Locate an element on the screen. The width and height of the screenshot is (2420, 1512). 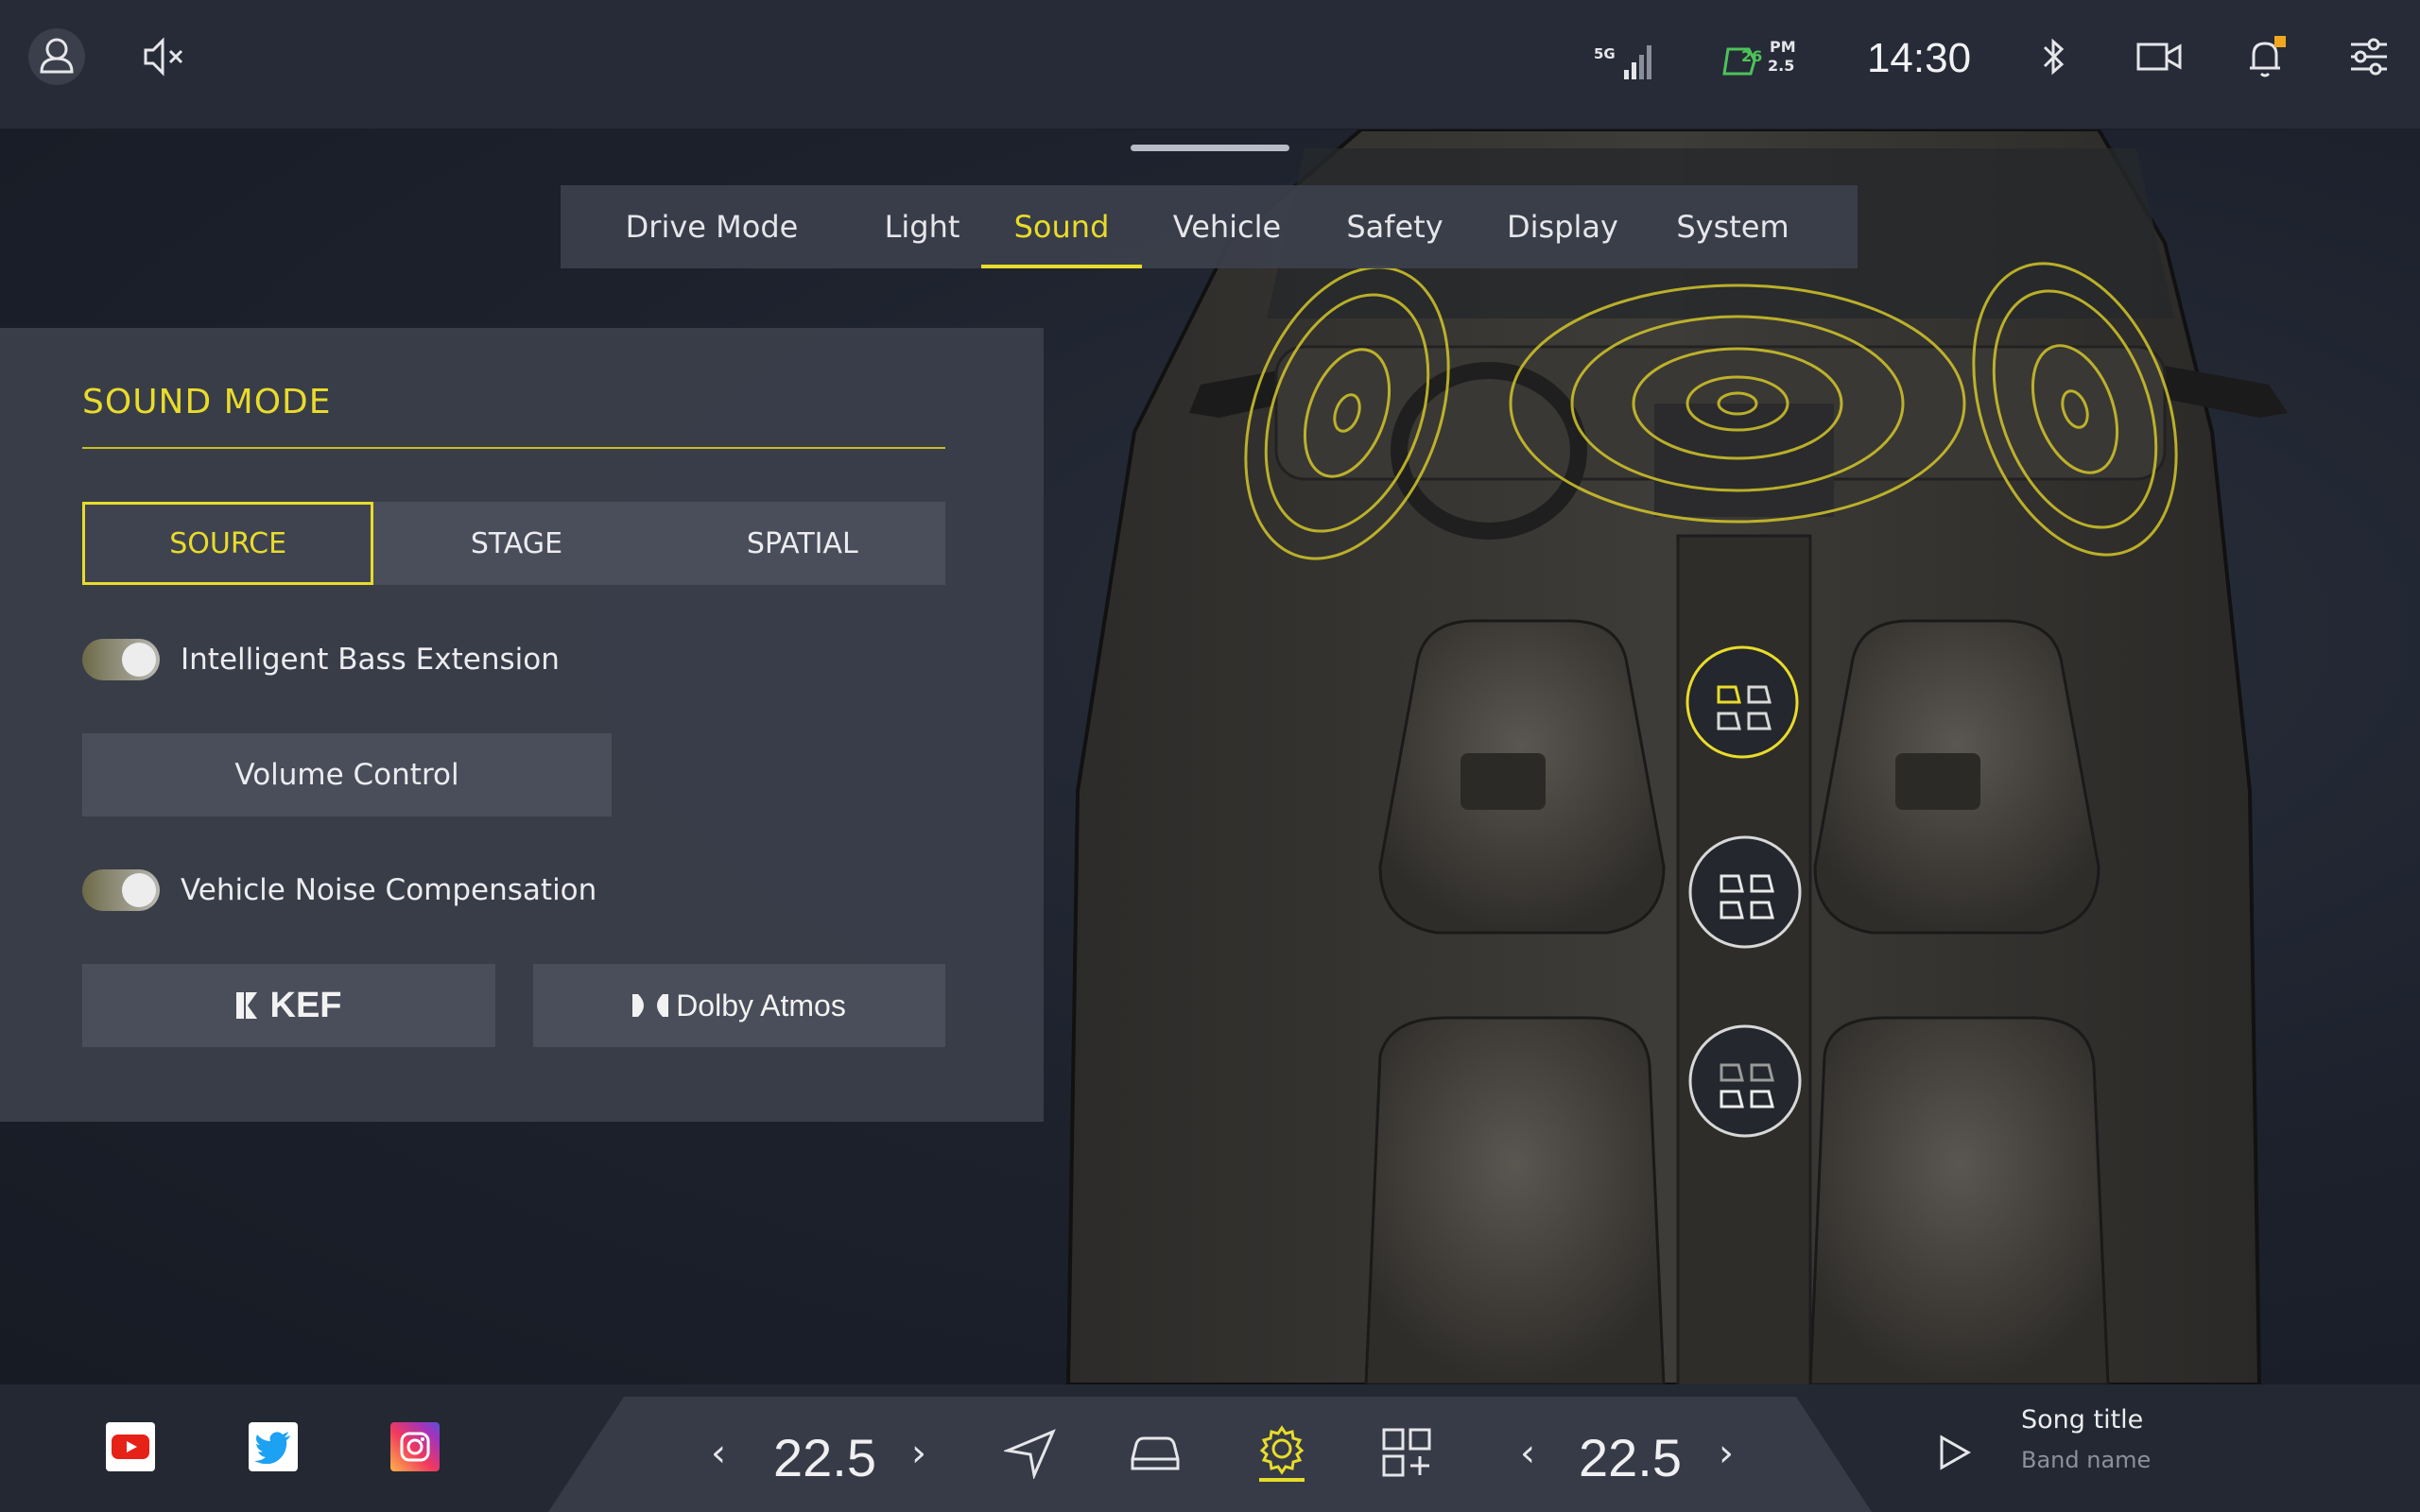
settings-gear-icon is located at coordinates (1282, 1452).